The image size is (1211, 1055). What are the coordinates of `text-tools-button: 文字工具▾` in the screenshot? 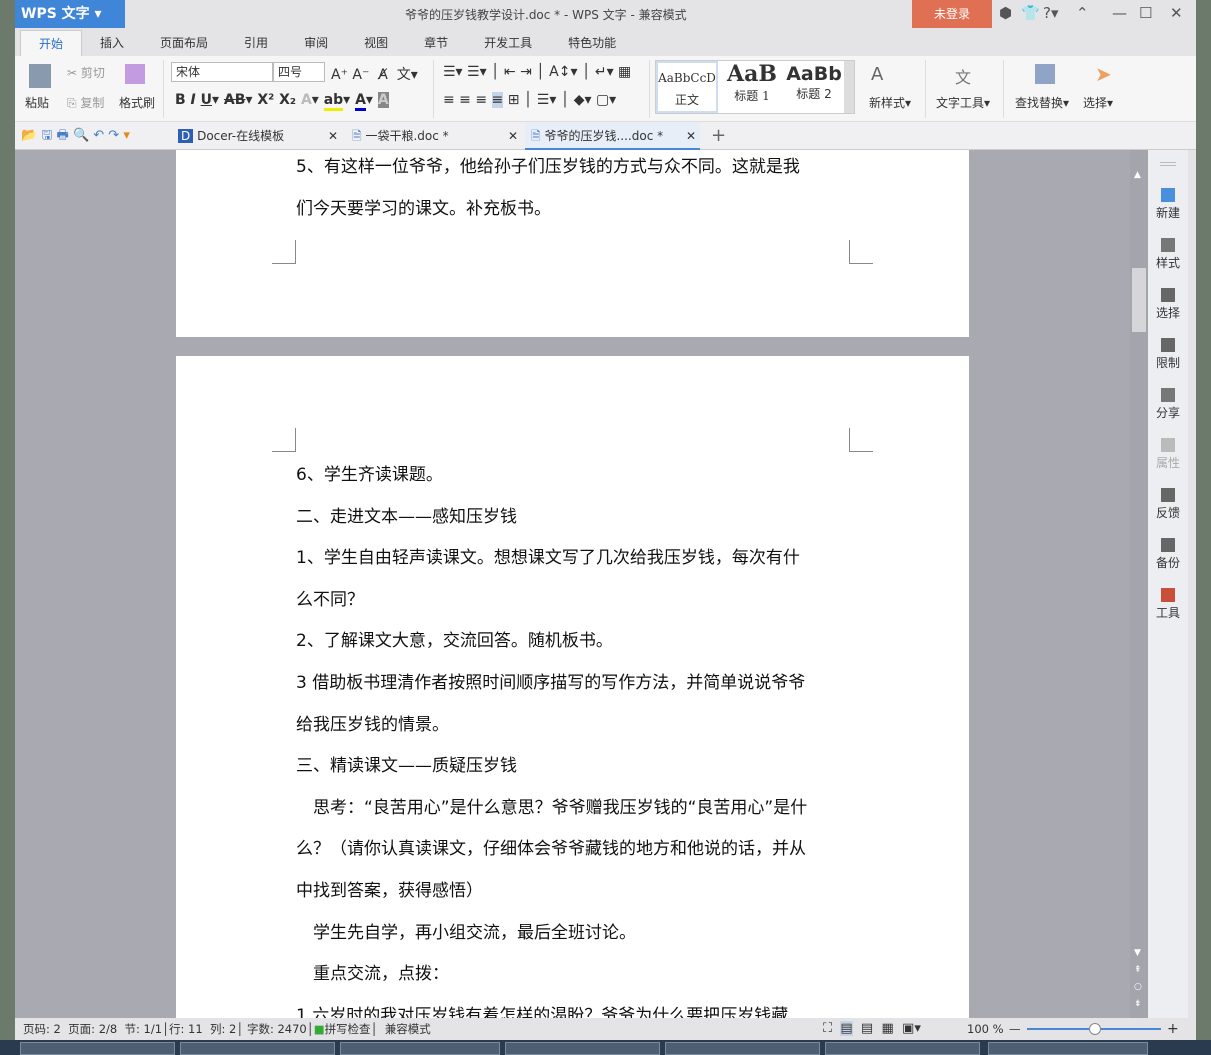 It's located at (963, 102).